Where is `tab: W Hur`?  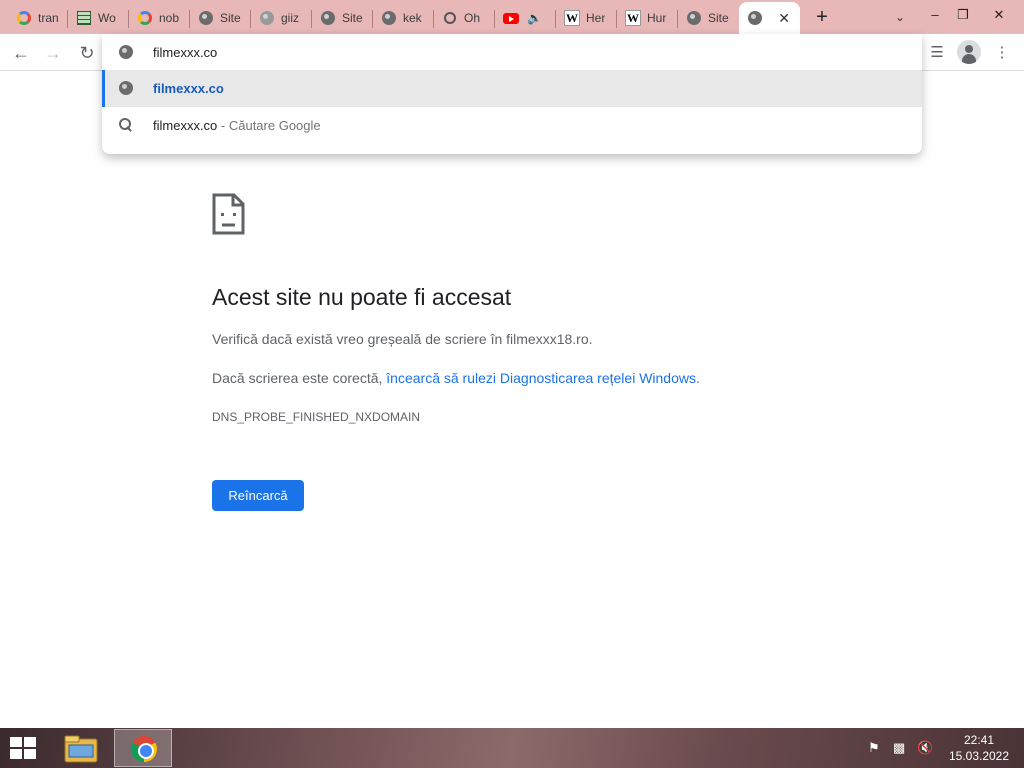 tab: W Hur is located at coordinates (647, 18).